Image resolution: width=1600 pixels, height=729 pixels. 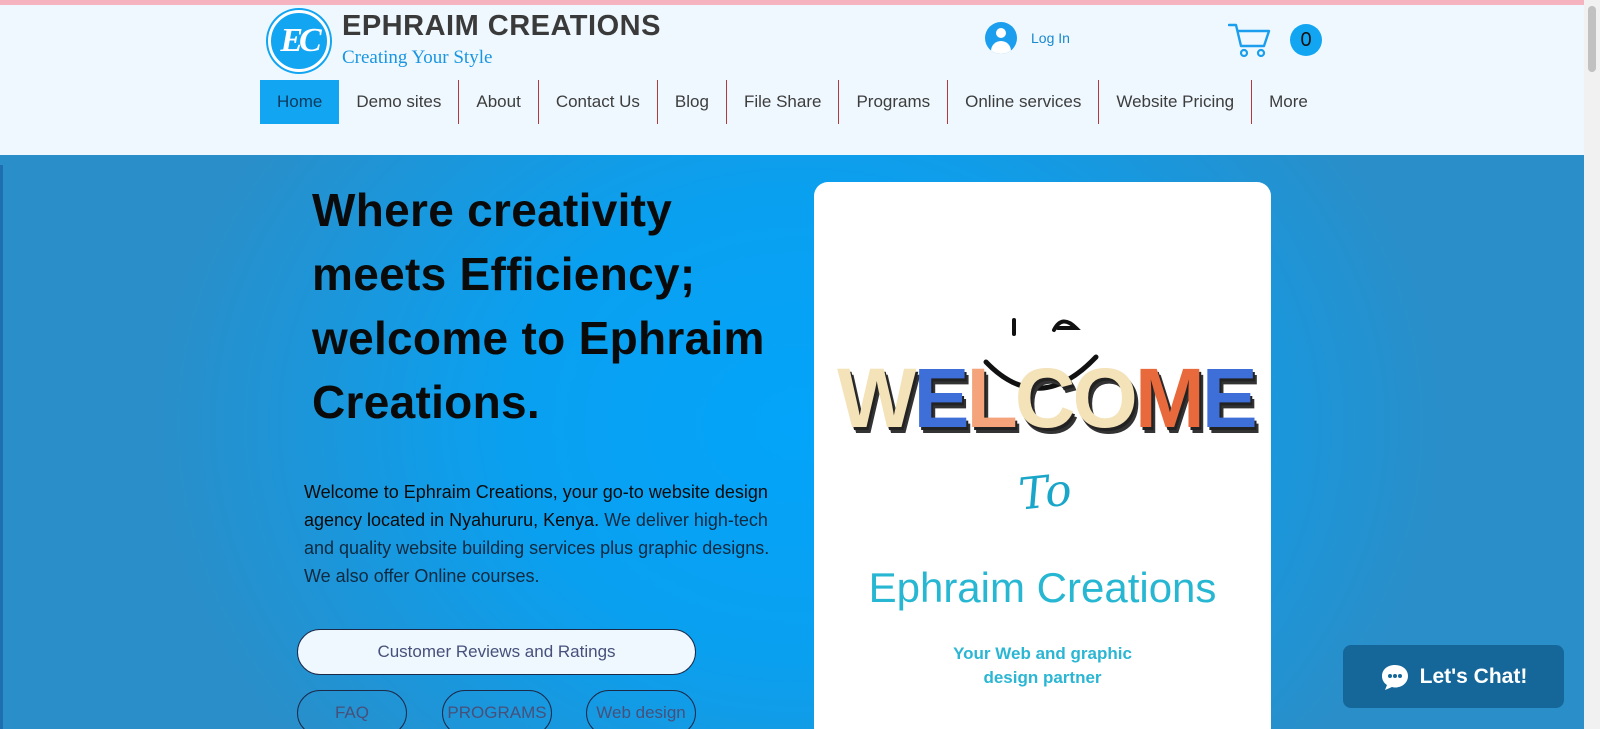 What do you see at coordinates (991, 398) in the screenshot?
I see `welcome-letter: L` at bounding box center [991, 398].